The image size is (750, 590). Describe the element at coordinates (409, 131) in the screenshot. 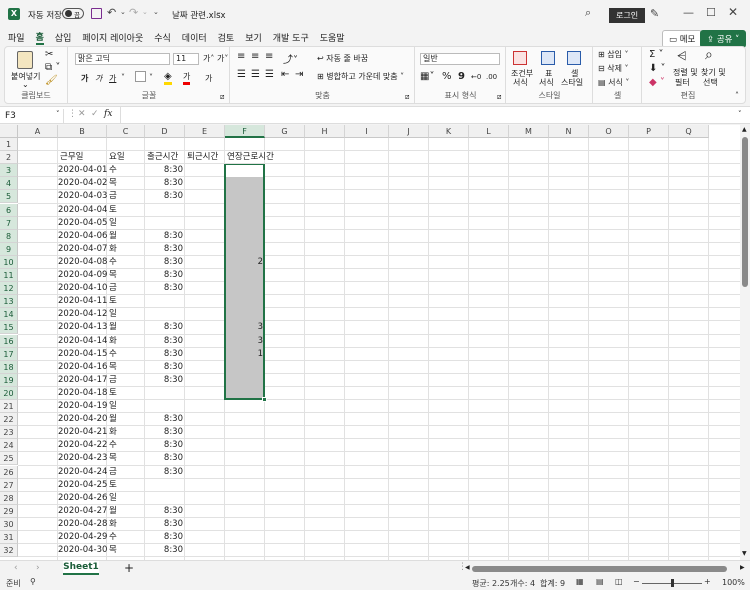

I see `column-header-j: J` at that location.